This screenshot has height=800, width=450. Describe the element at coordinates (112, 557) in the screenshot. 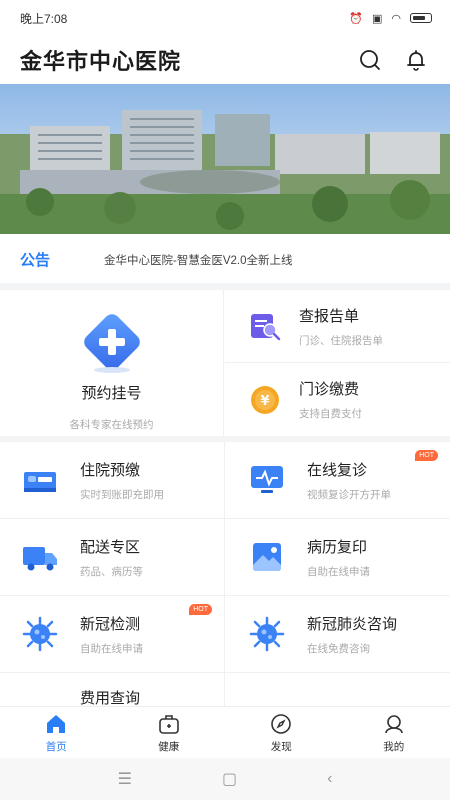

I see `service-delivery: 配送专区 药品、病历等` at that location.